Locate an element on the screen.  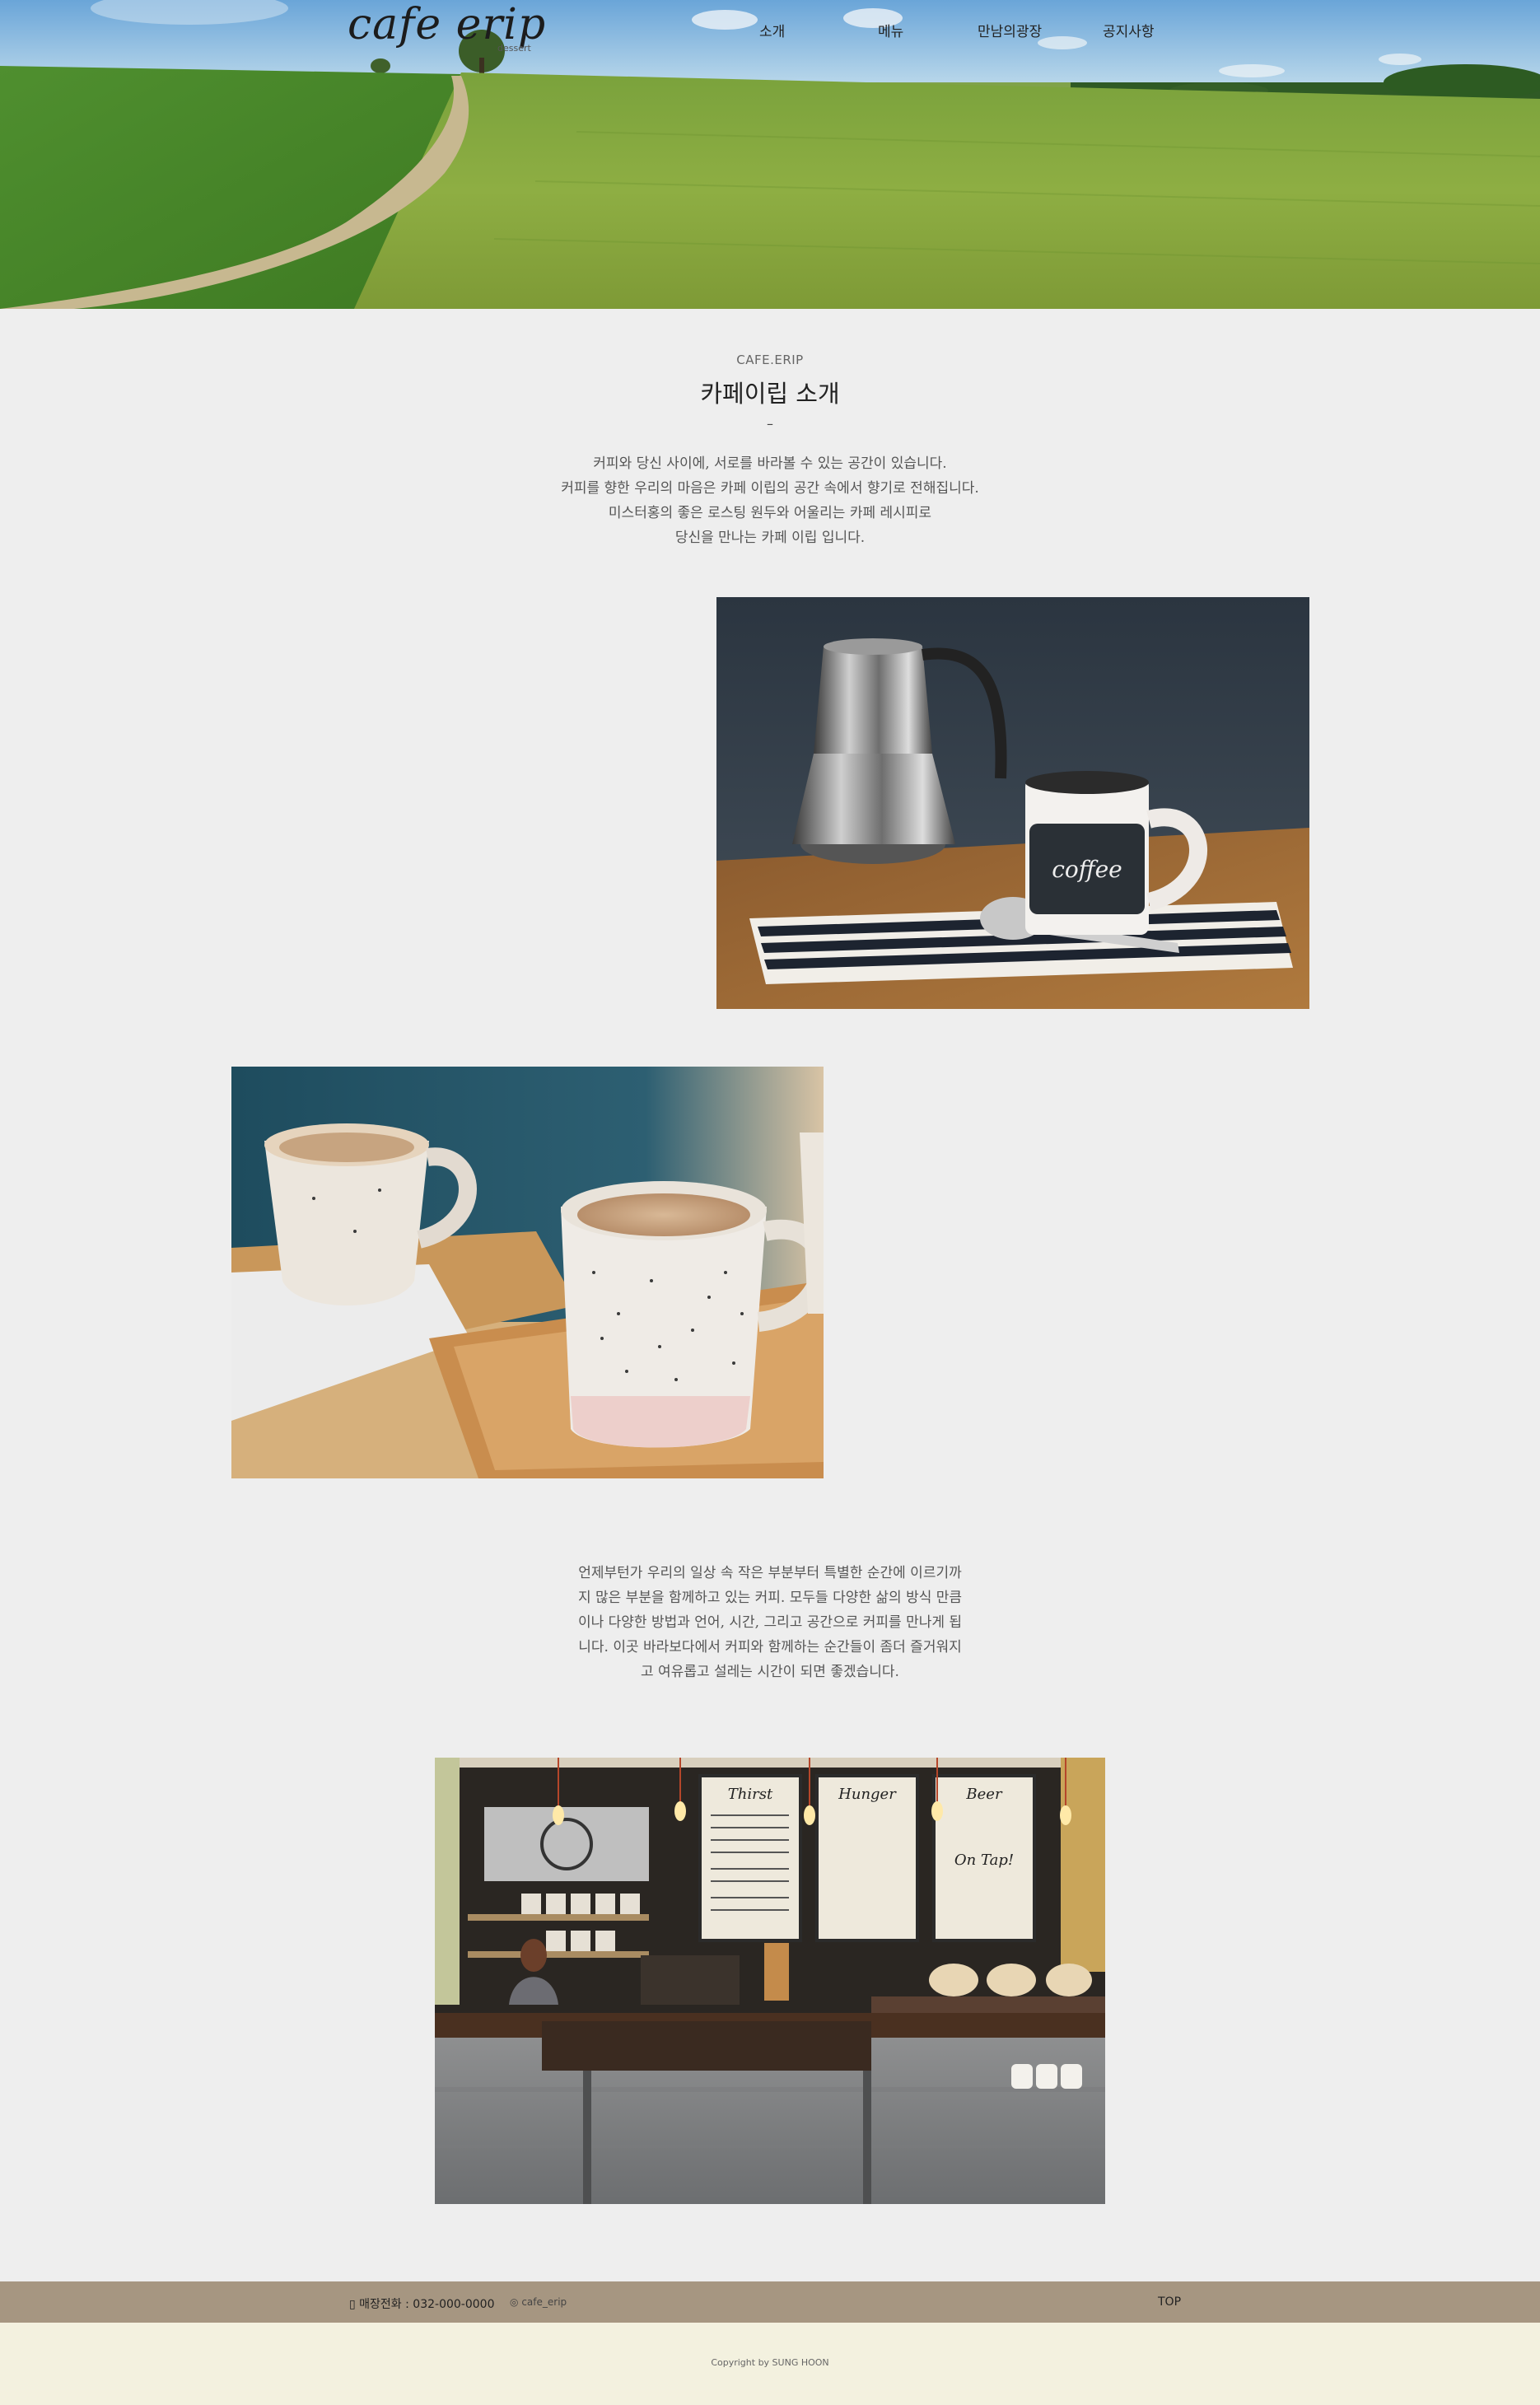
menu-board-beer: Beer On Tap! is located at coordinates (984, 1858).